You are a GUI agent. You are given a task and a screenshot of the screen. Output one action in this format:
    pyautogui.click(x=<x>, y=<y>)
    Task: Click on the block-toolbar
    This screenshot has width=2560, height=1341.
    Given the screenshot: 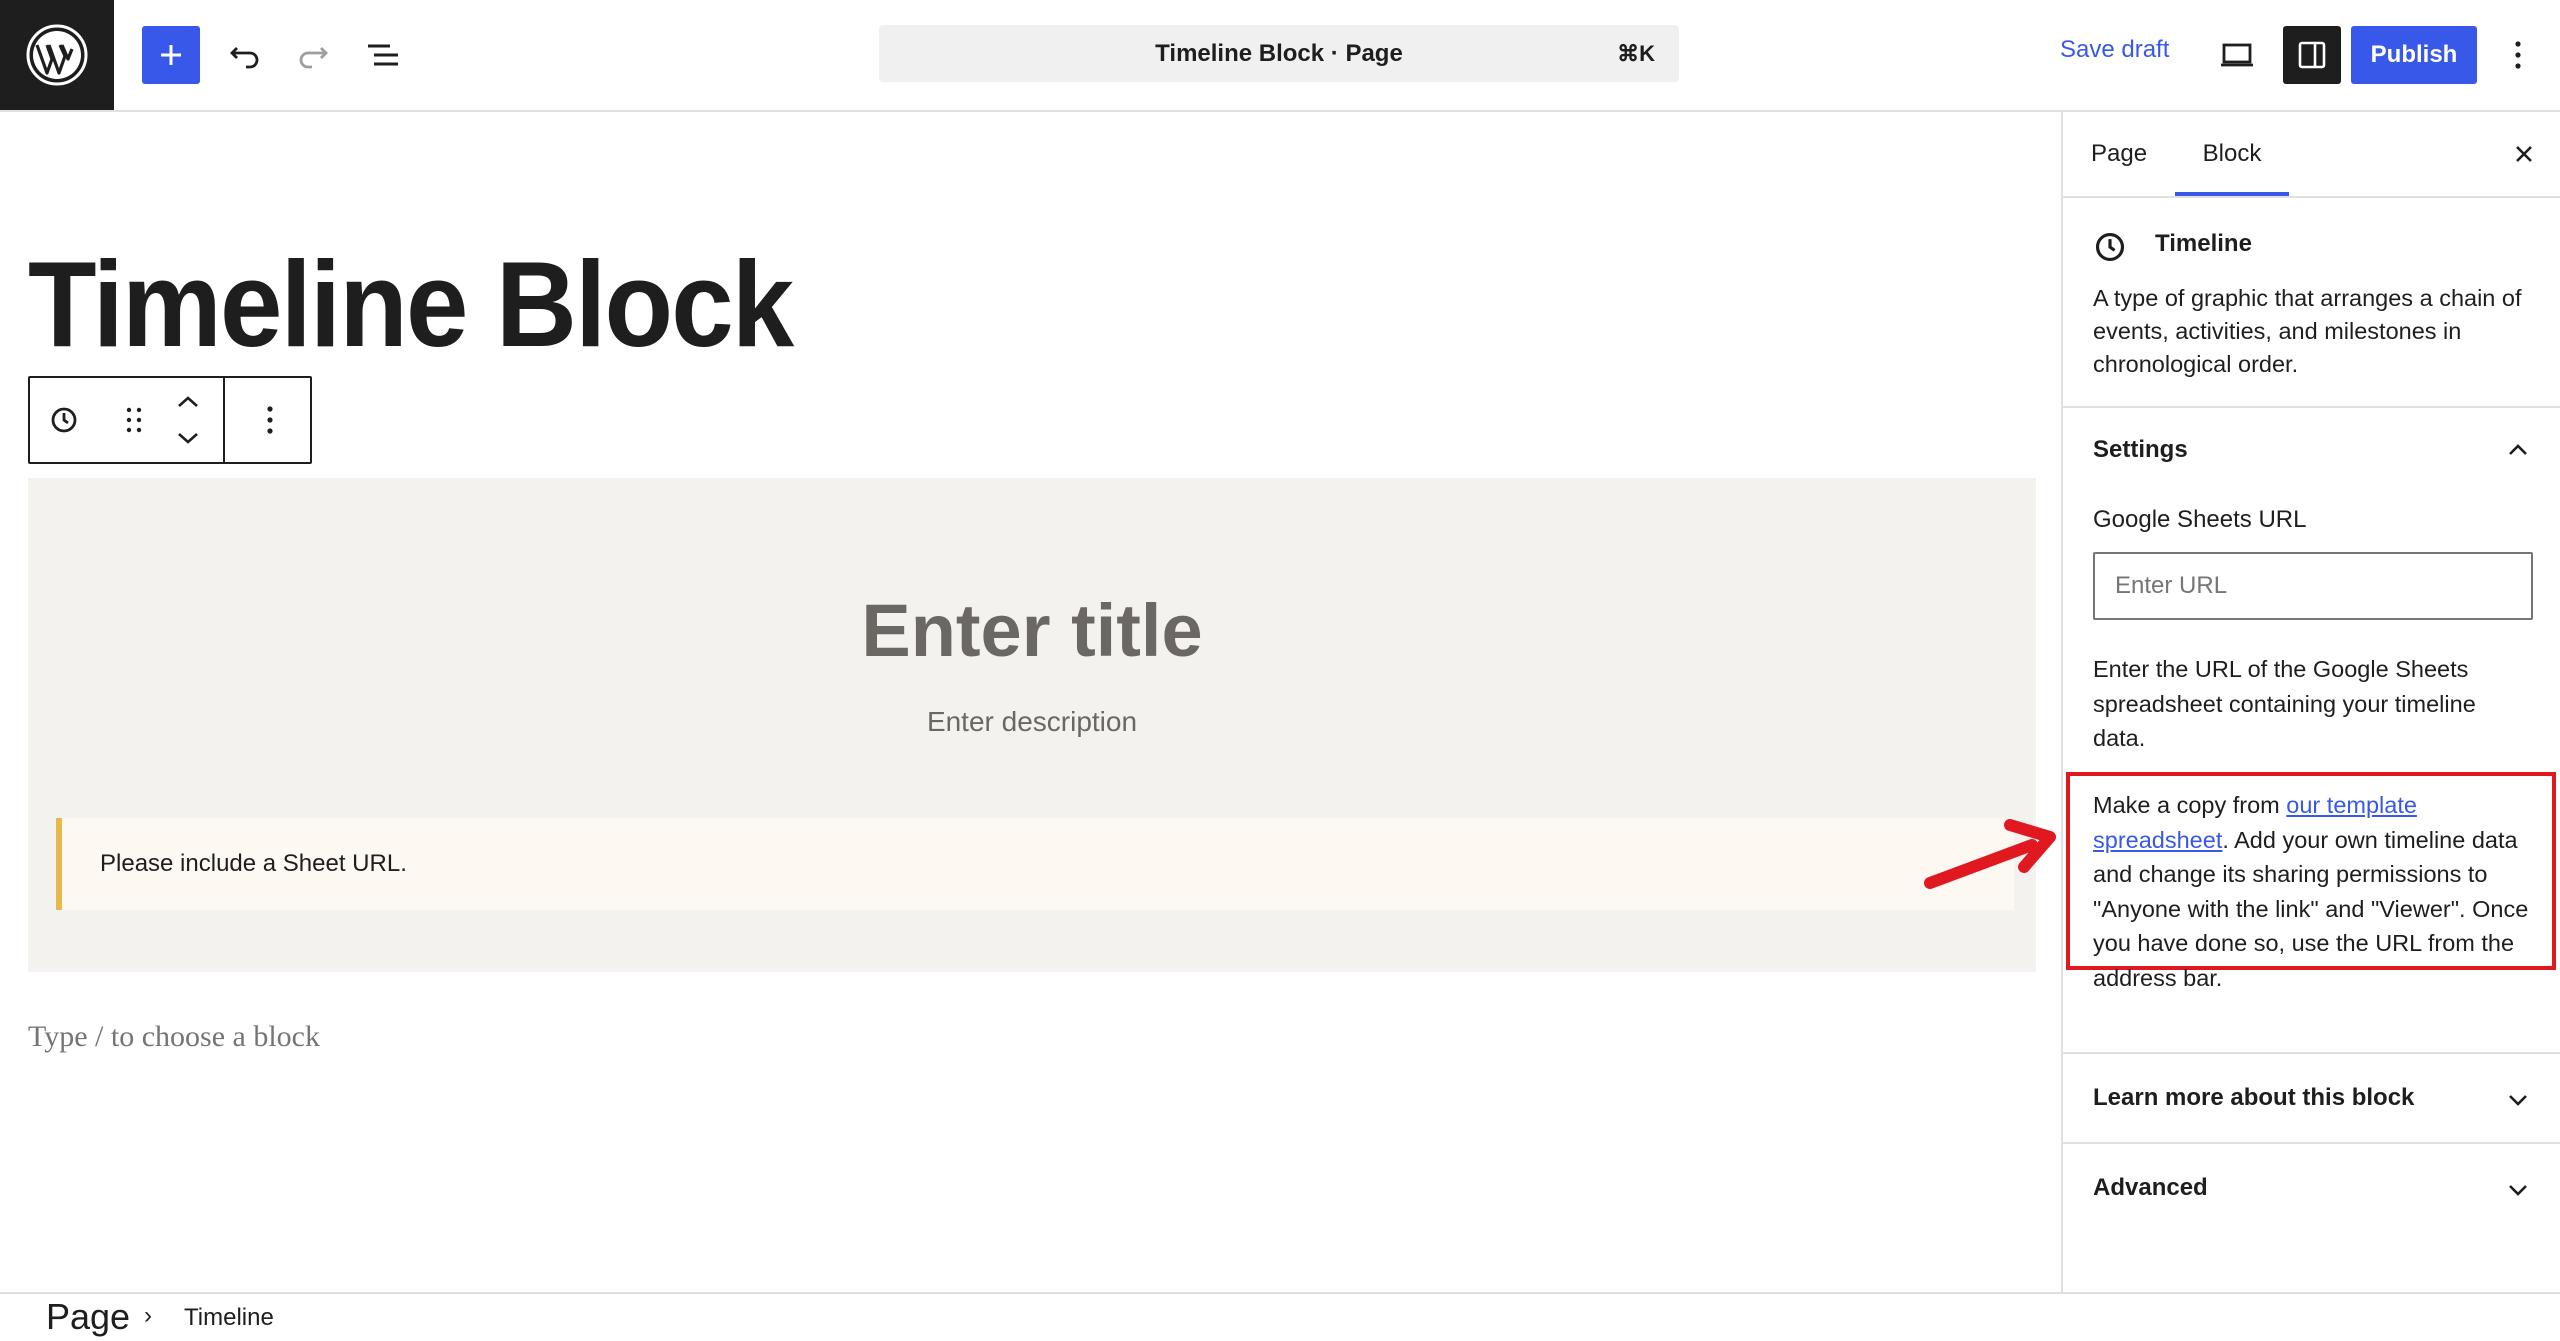 What is the action you would take?
    pyautogui.click(x=170, y=420)
    